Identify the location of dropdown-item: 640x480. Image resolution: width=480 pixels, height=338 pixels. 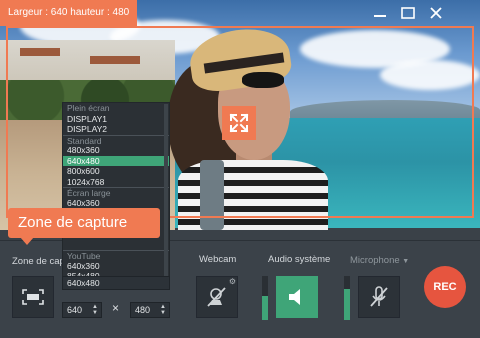
(116, 160).